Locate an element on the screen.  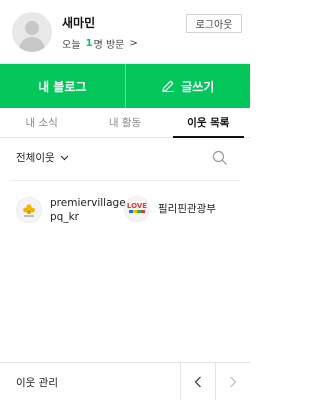
action-bar: 내 블로그 글쓰기 is located at coordinates (125, 86).